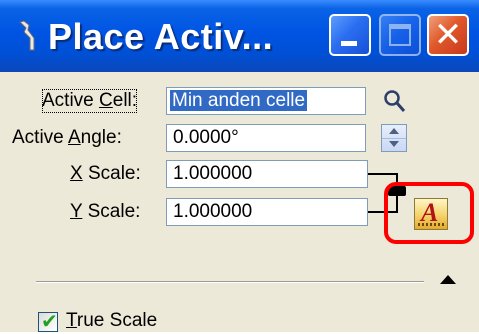  I want to click on x-scale-label: X Scale:, so click(105, 173).